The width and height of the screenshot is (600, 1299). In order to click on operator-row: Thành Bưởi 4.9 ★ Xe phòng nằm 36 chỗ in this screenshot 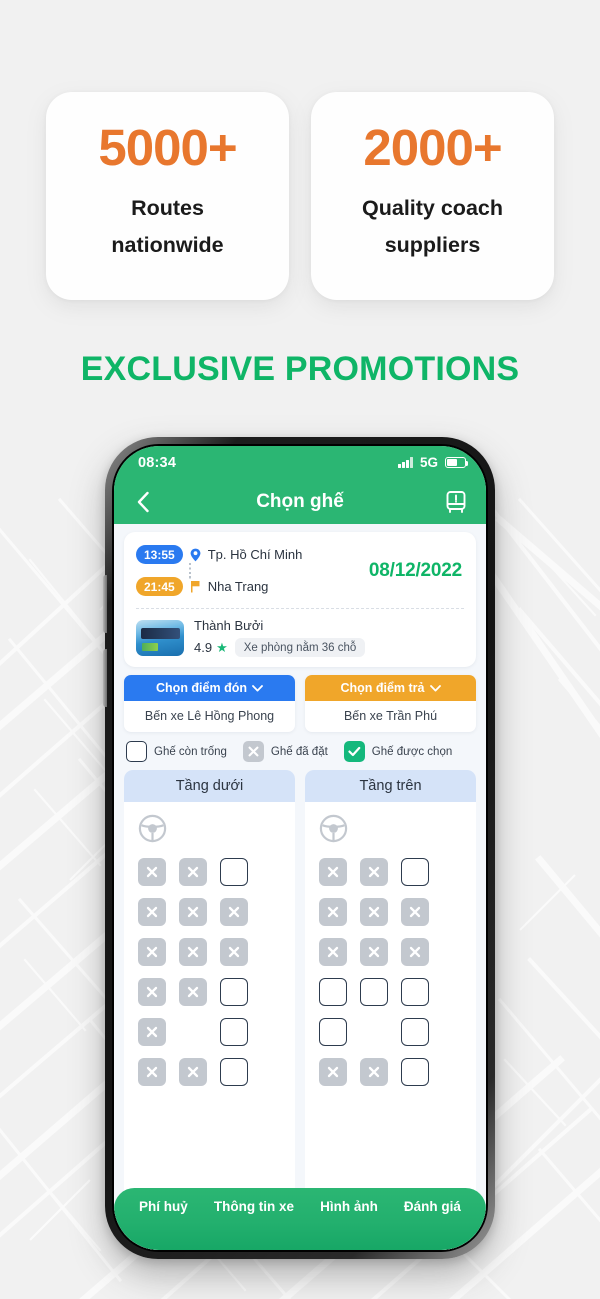, I will do `click(300, 637)`.